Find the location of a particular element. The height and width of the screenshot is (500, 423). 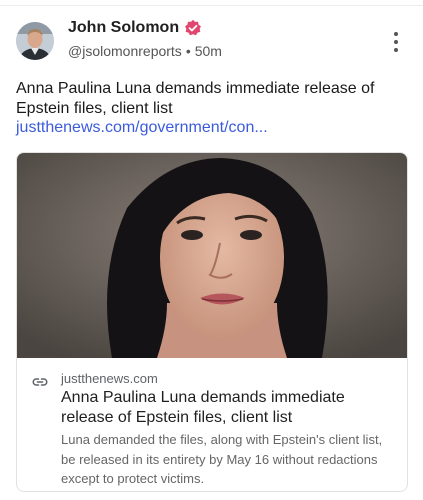

more-vertical-icon is located at coordinates (396, 42).